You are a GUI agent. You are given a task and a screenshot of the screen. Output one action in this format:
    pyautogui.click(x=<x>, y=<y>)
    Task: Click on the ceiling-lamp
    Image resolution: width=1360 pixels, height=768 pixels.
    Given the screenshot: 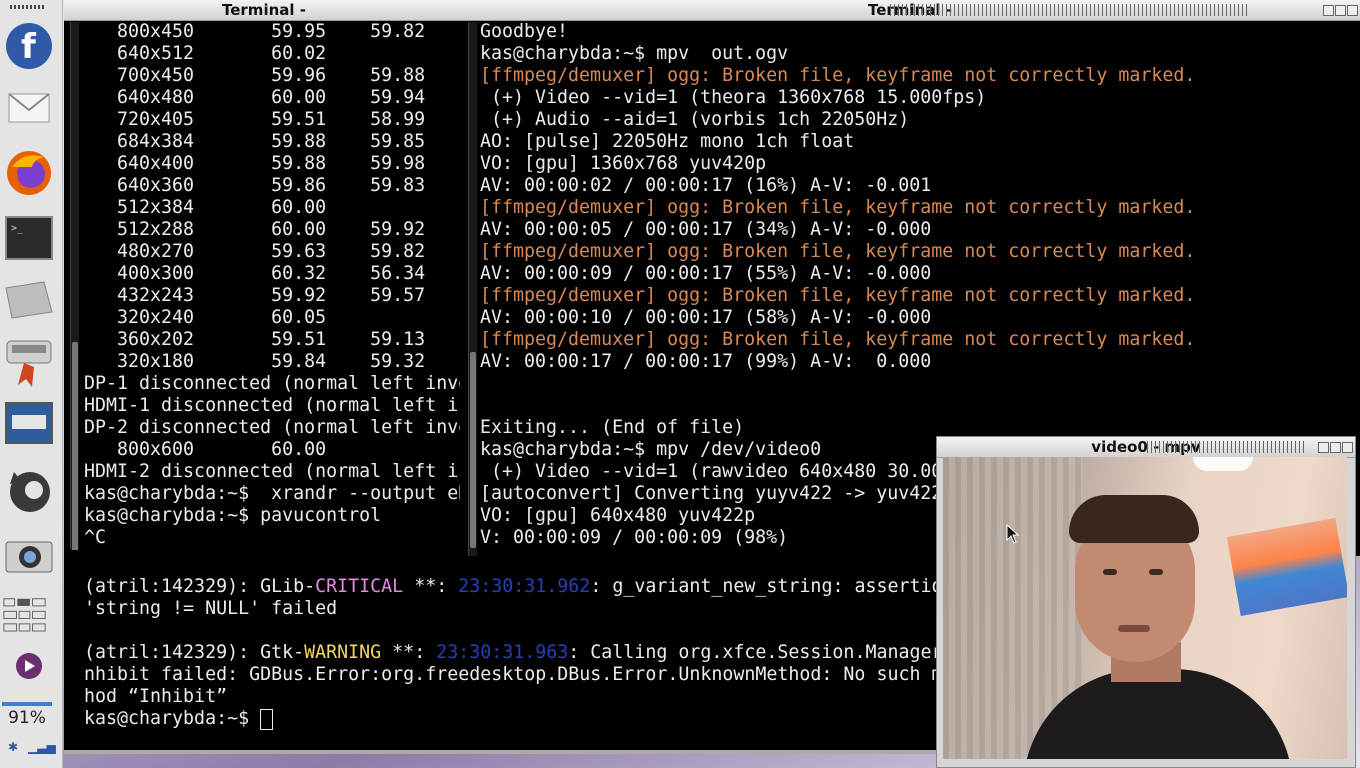 What is the action you would take?
    pyautogui.click(x=1223, y=464)
    